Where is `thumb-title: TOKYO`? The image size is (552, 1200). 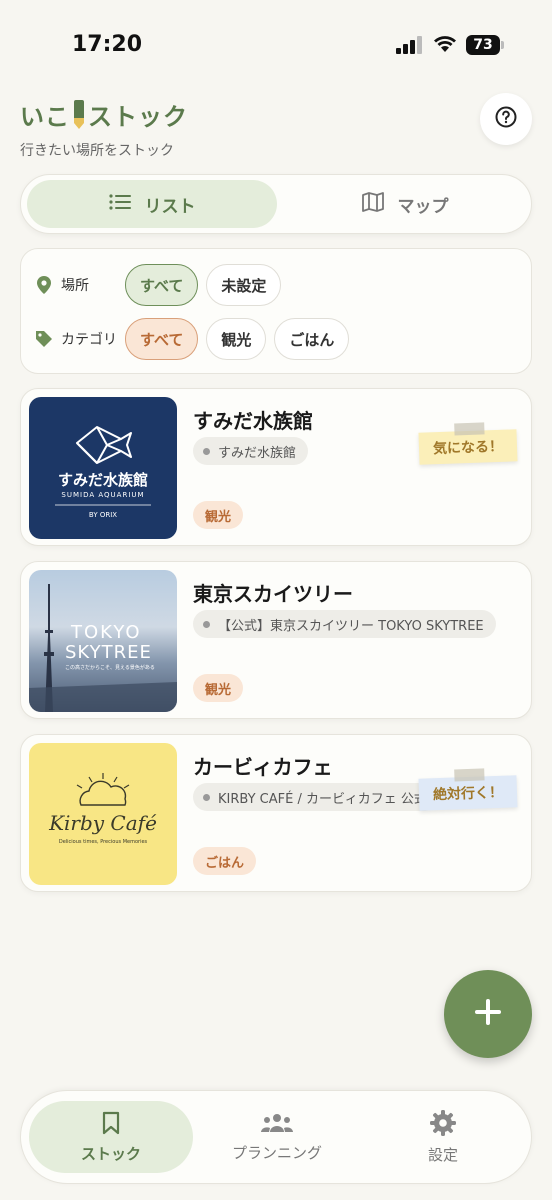 thumb-title: TOKYO is located at coordinates (106, 632).